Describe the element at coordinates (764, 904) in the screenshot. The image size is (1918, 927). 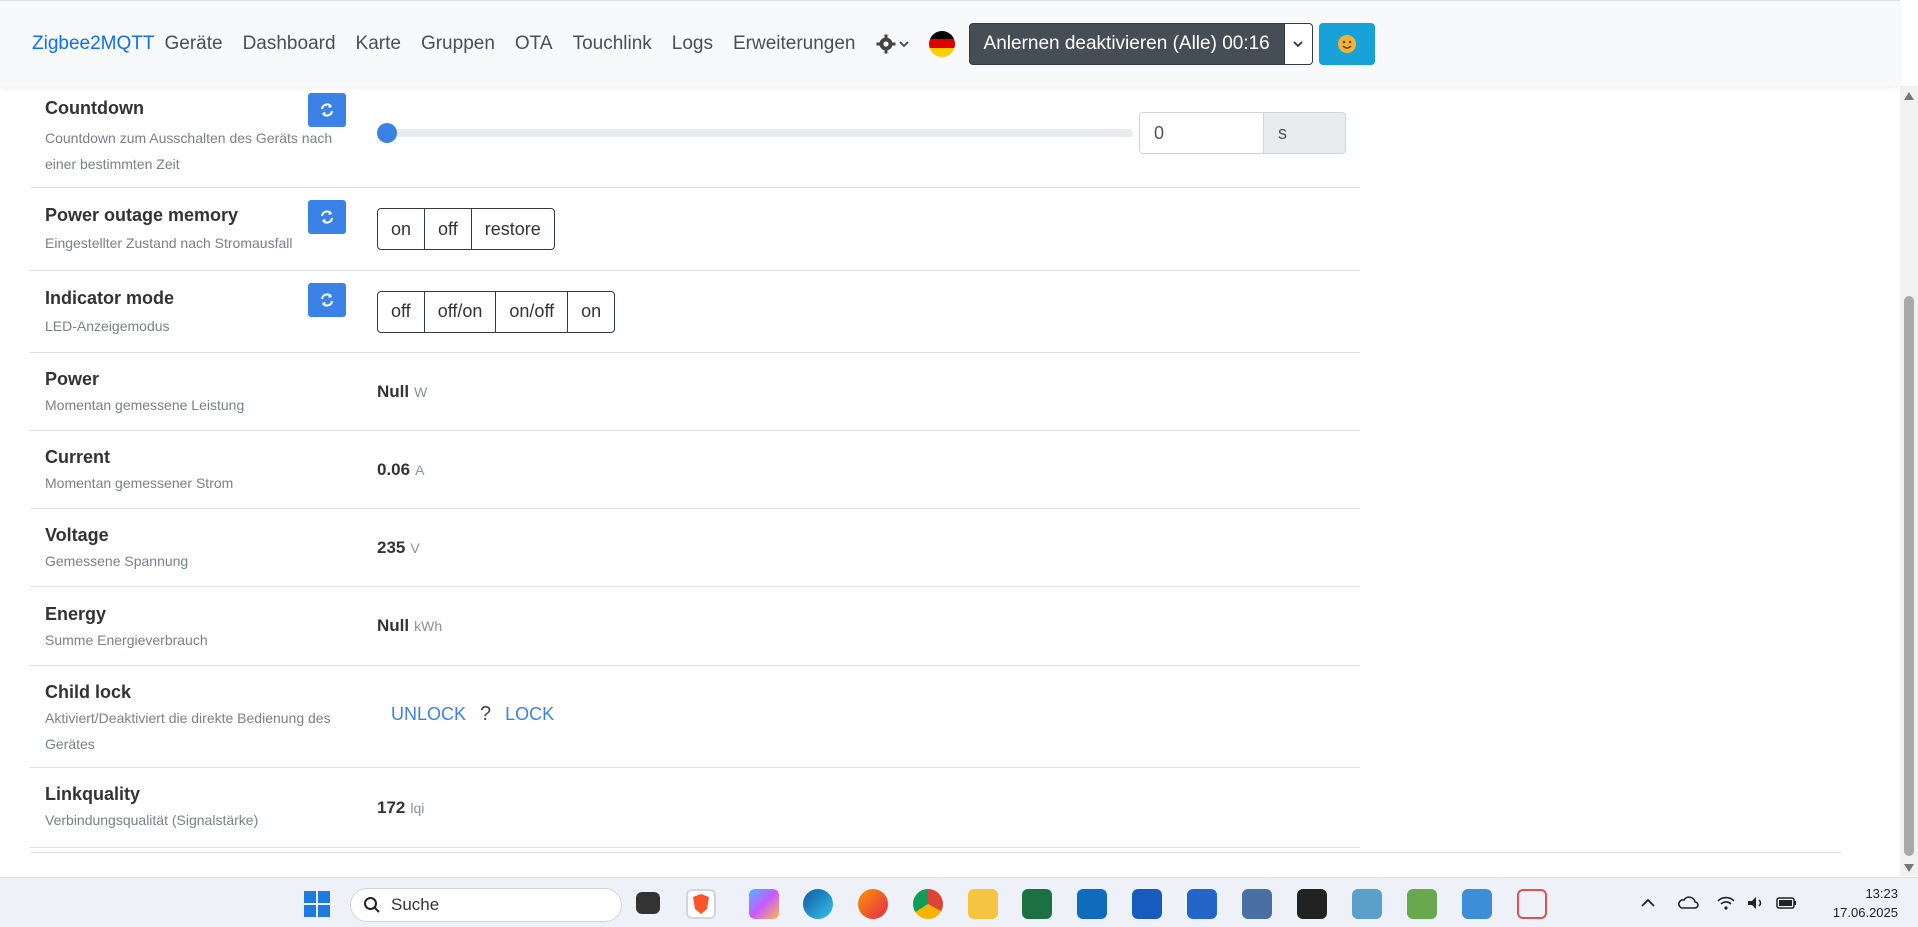
I see `copilot-icon` at that location.